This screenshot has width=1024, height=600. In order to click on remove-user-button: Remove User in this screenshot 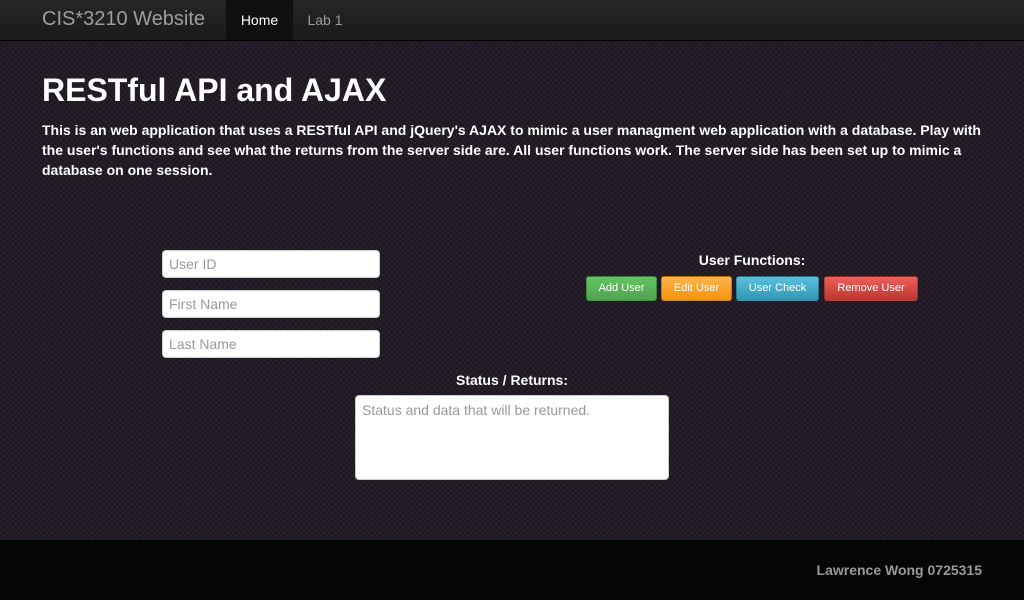, I will do `click(871, 288)`.